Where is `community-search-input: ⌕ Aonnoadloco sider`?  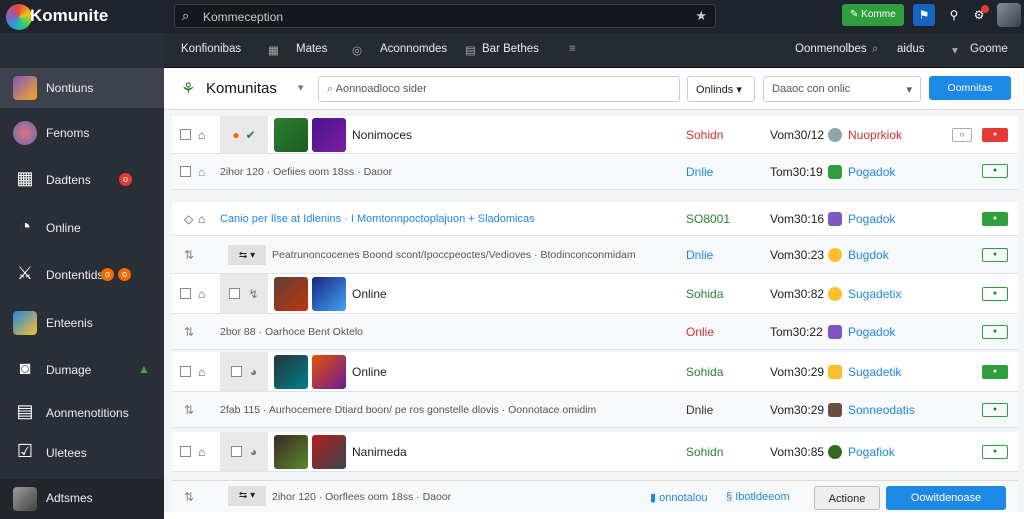 community-search-input: ⌕ Aonnoadloco sider is located at coordinates (499, 89).